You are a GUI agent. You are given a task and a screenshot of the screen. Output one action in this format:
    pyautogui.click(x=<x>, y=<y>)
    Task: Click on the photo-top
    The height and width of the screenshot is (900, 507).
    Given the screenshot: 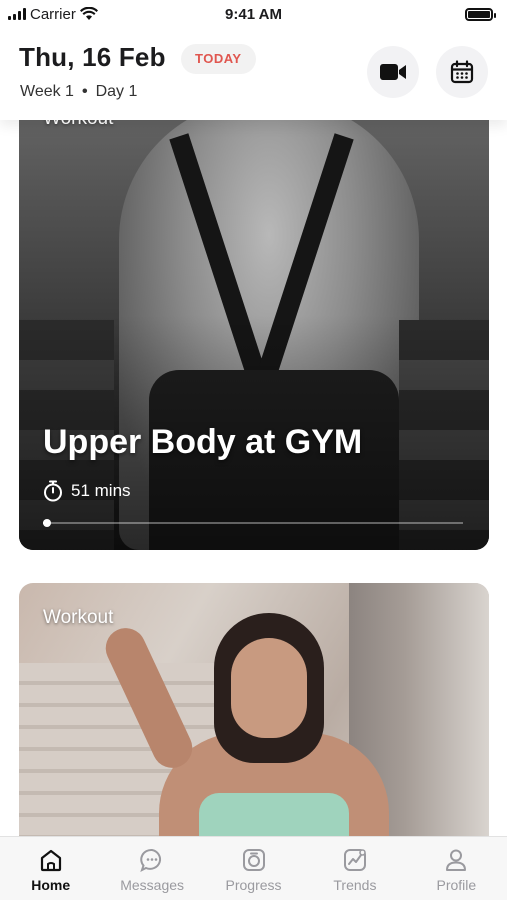 What is the action you would take?
    pyautogui.click(x=274, y=814)
    